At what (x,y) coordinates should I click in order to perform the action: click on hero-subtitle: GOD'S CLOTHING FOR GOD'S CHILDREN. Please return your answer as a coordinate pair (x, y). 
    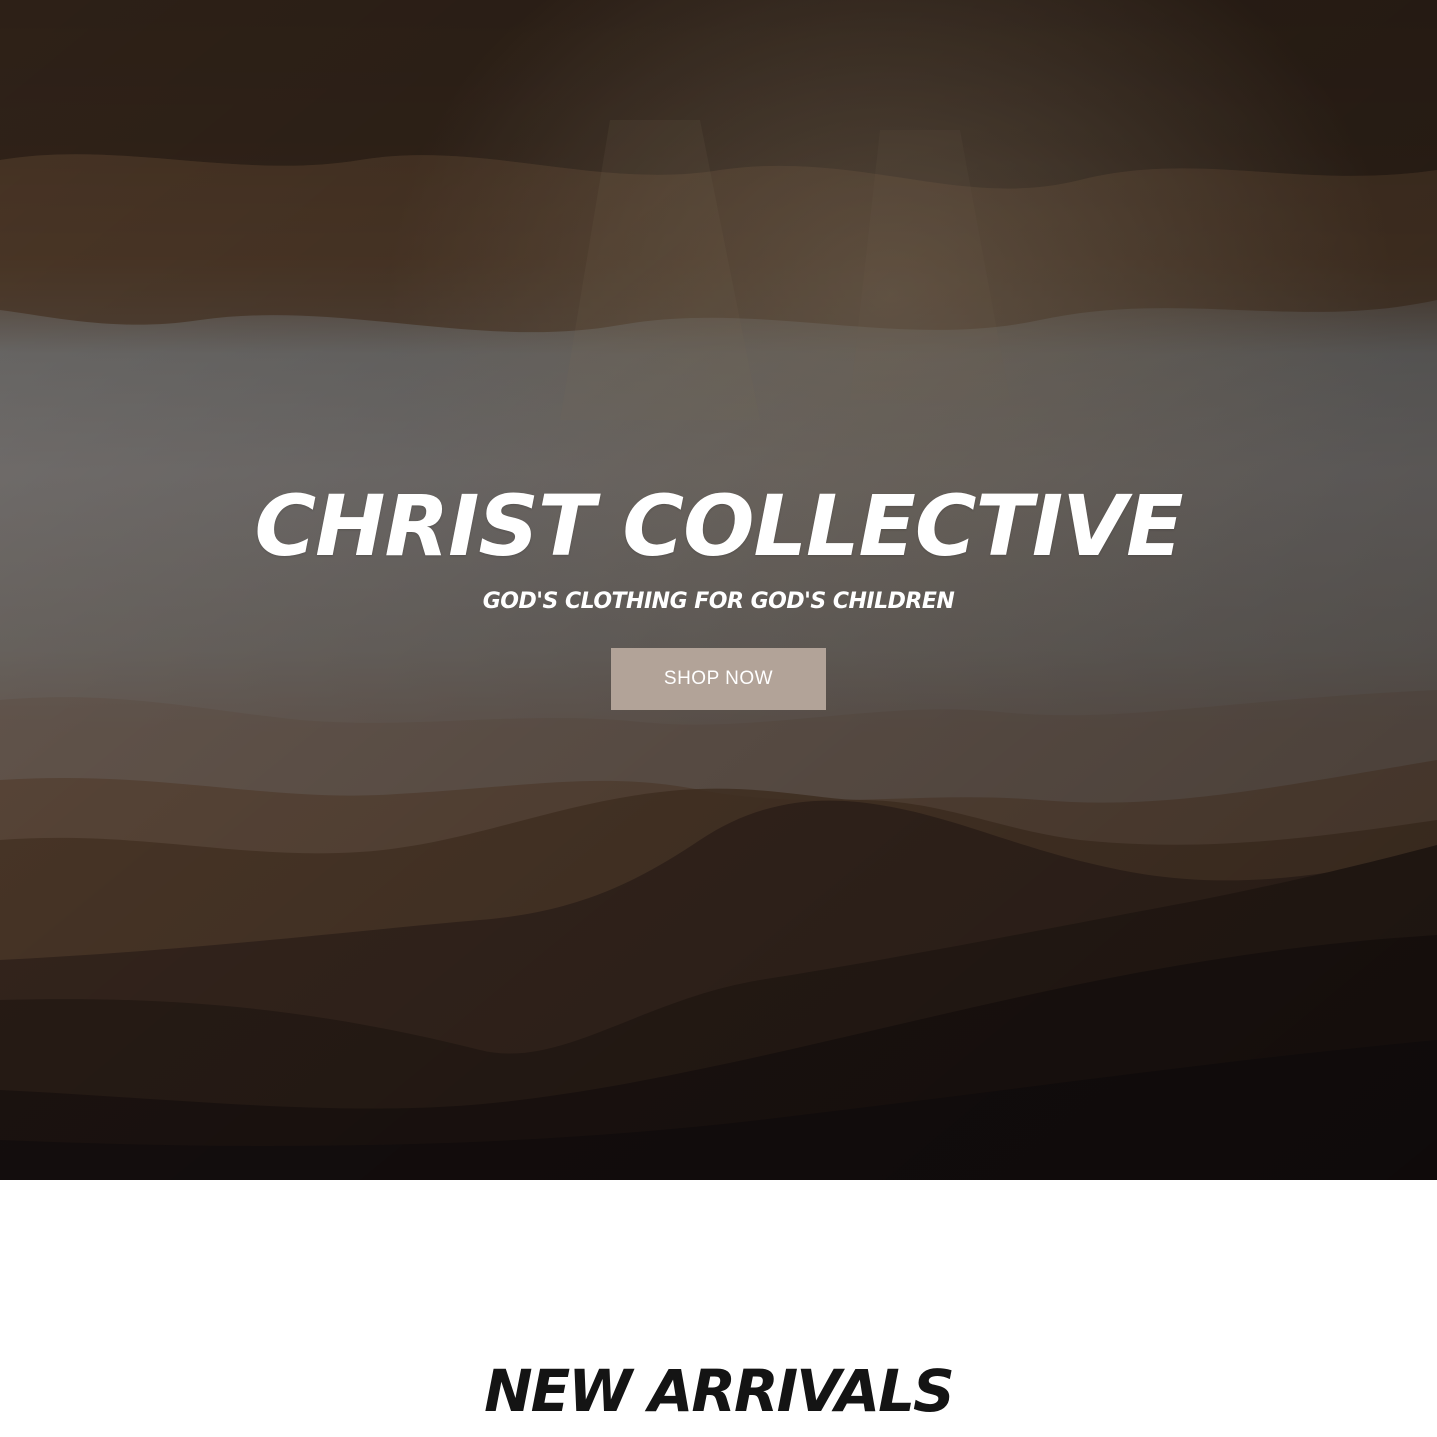
    Looking at the image, I should click on (718, 601).